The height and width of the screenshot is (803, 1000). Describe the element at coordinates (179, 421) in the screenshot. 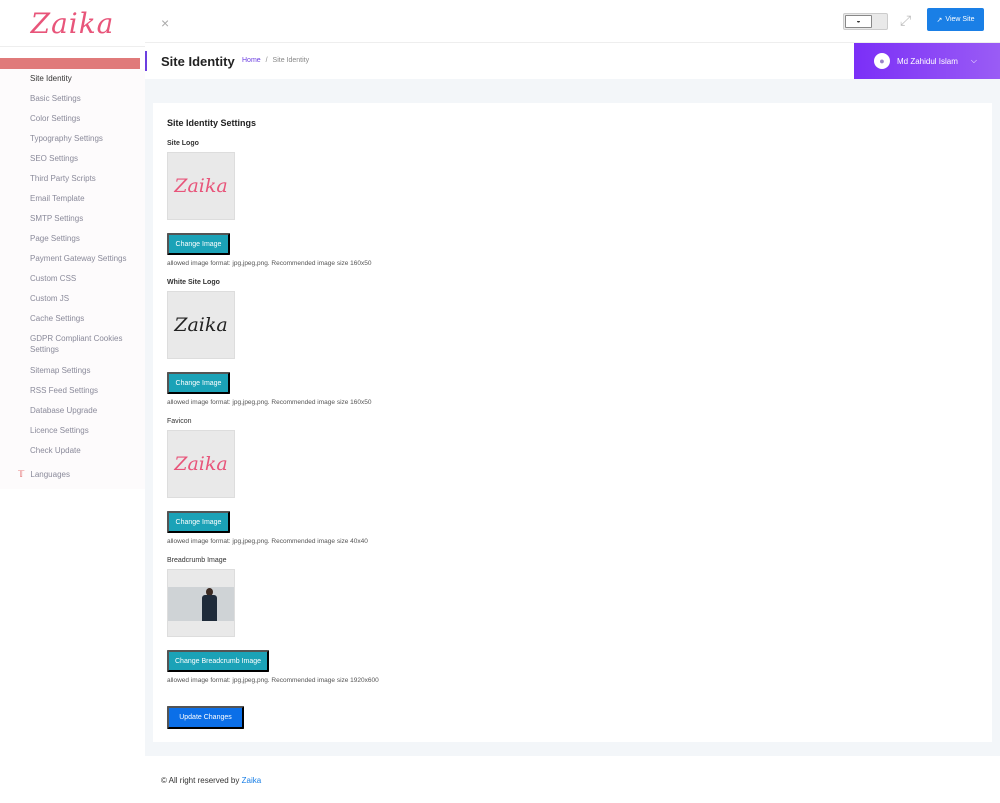

I see `favicon-label: Favicon` at that location.